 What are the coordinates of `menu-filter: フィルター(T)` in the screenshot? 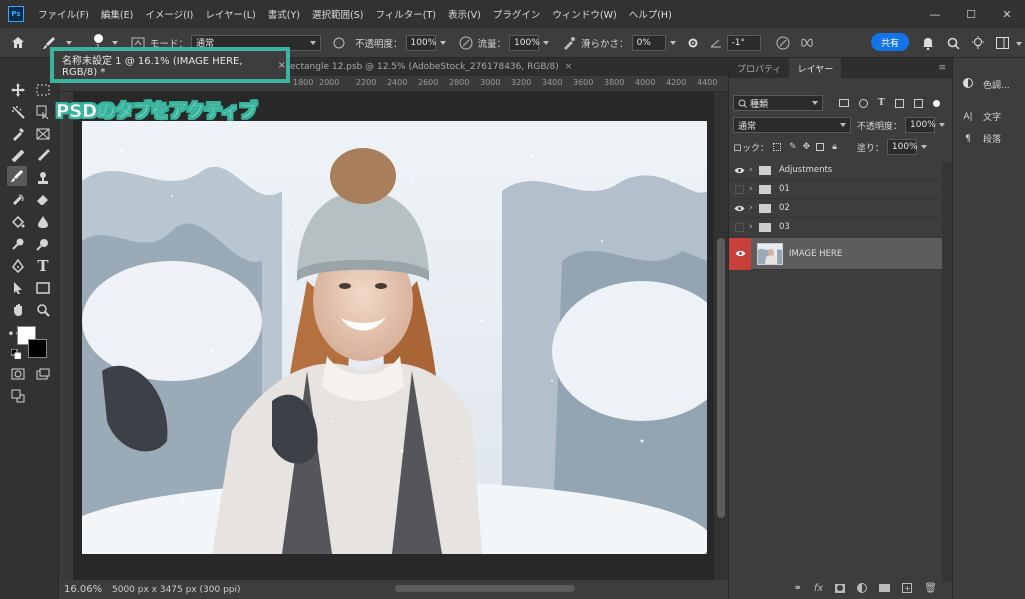 It's located at (405, 14).